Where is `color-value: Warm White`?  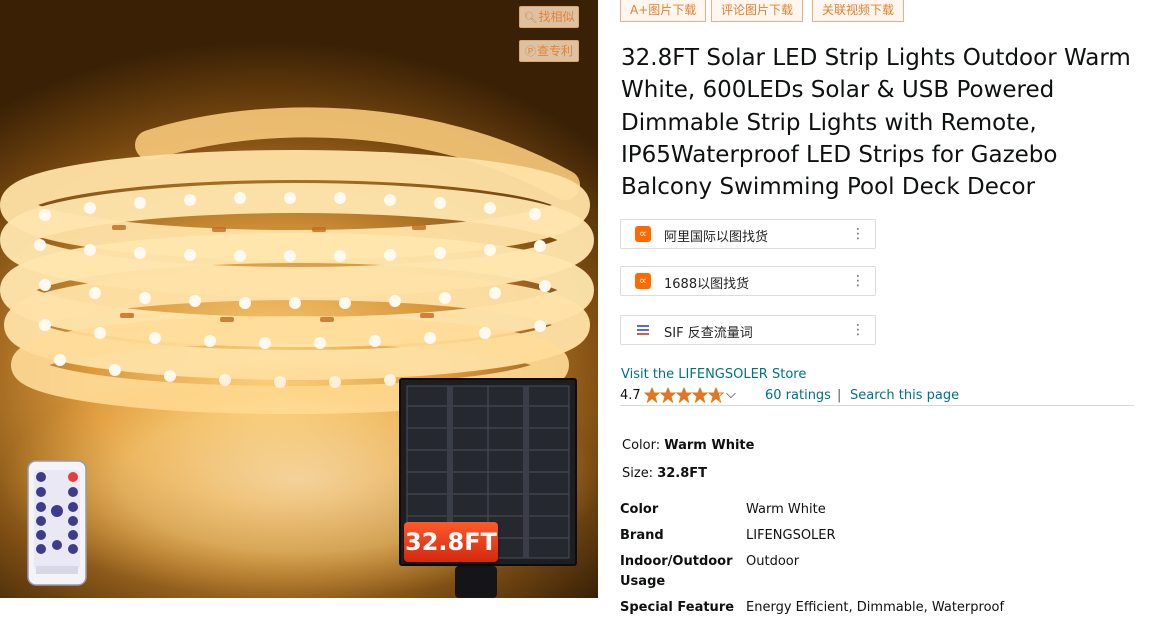 color-value: Warm White is located at coordinates (709, 445).